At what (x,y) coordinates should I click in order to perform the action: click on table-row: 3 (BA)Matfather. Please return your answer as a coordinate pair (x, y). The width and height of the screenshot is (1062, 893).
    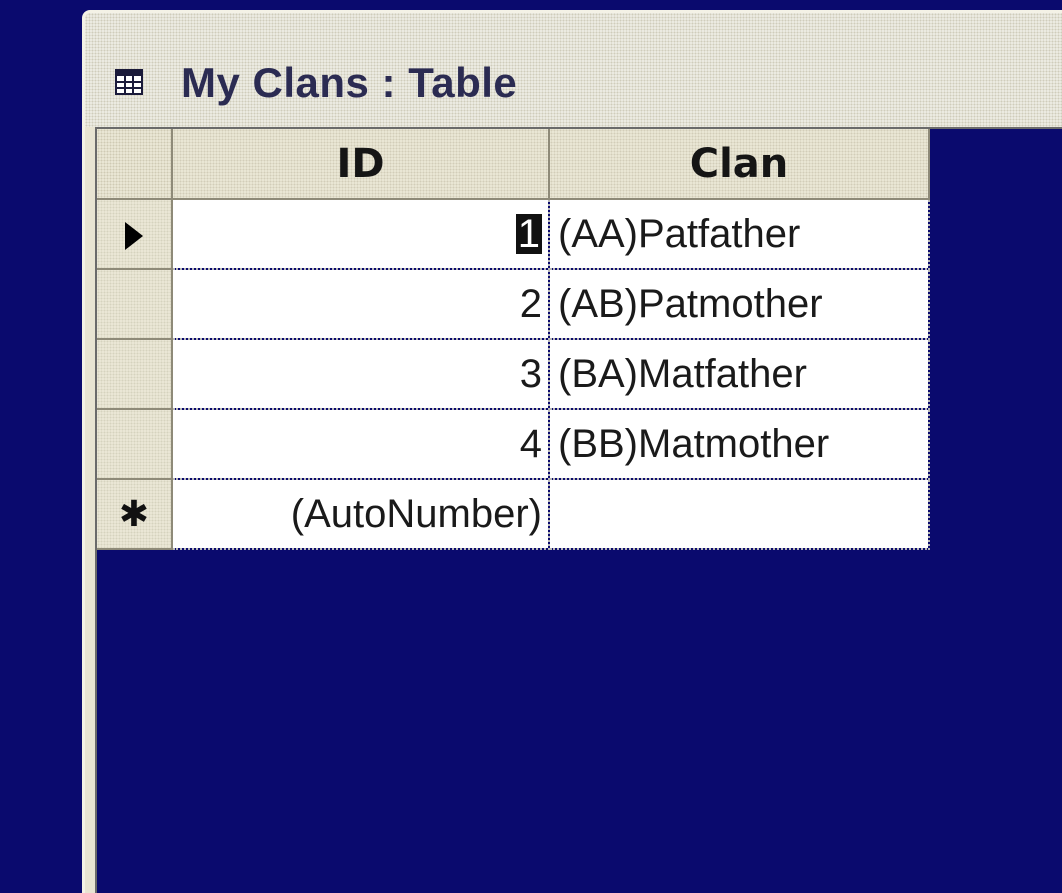
    Looking at the image, I should click on (513, 374).